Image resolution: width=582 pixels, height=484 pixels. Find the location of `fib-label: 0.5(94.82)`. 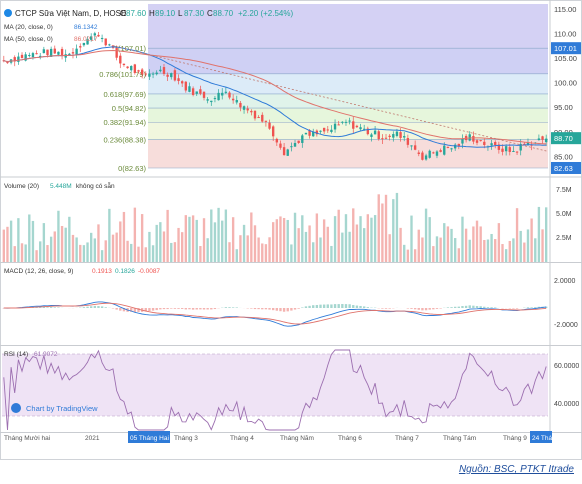

fib-label: 0.5(94.82) is located at coordinates (129, 108).